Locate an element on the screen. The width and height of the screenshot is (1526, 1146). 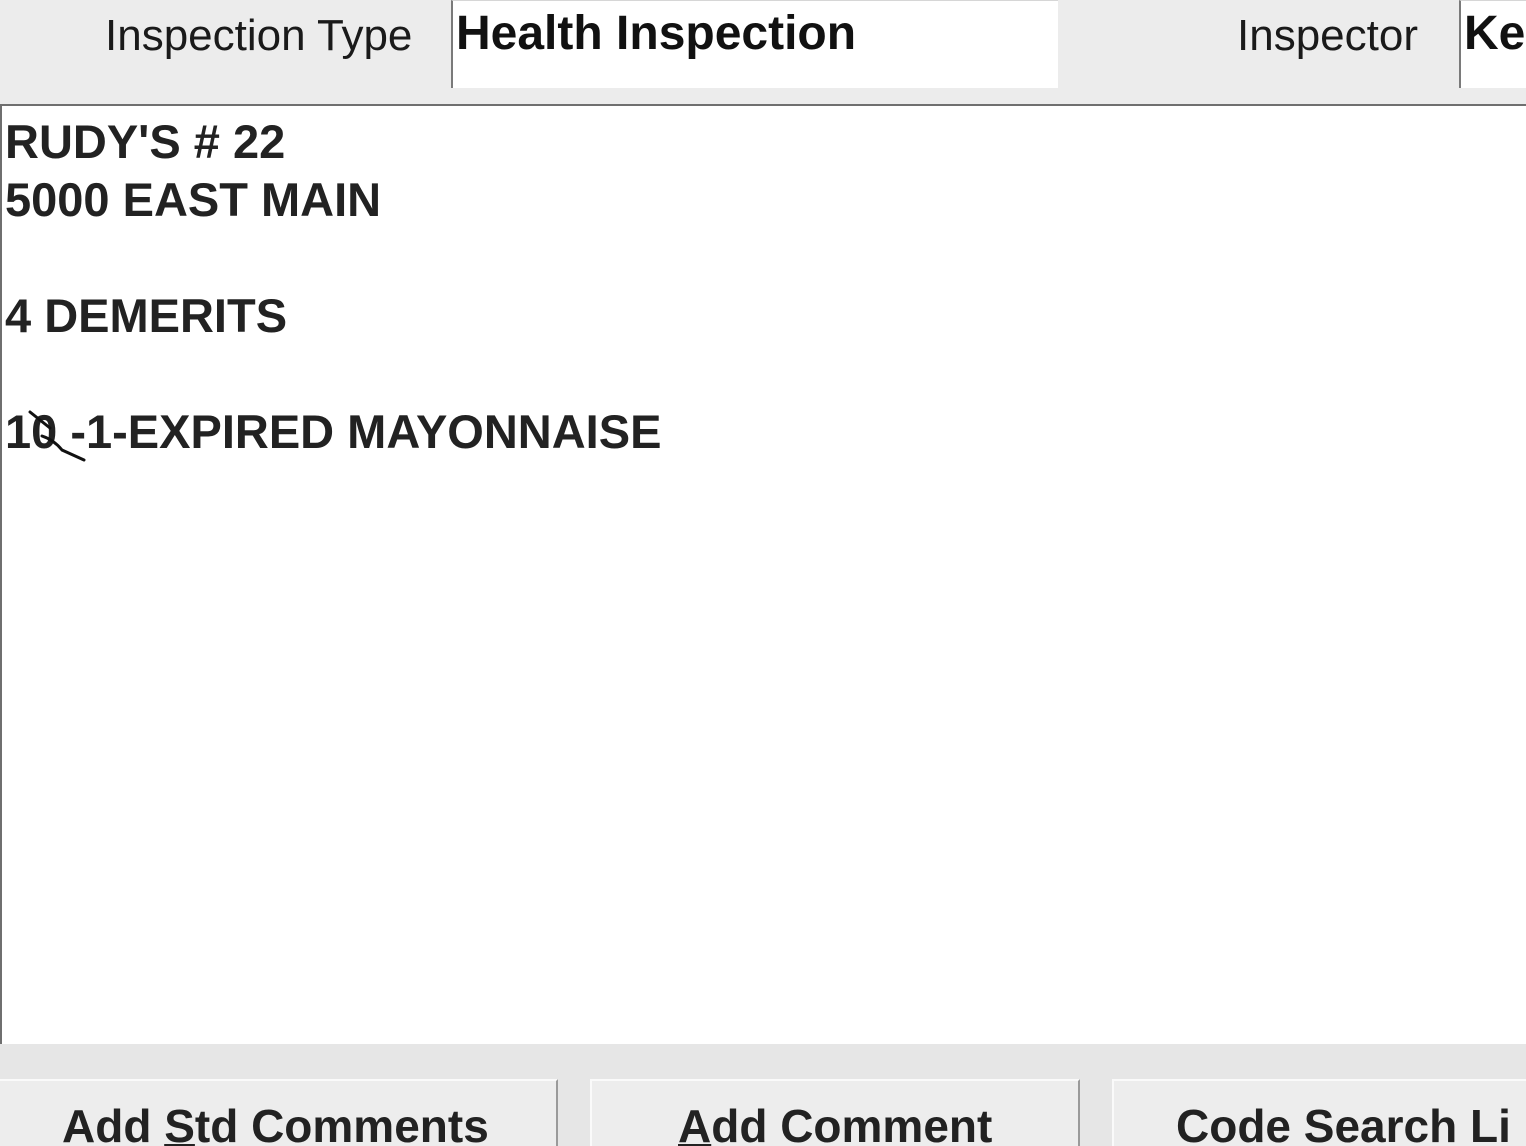
inspector-label: Inspector is located at coordinates (1327, 35).